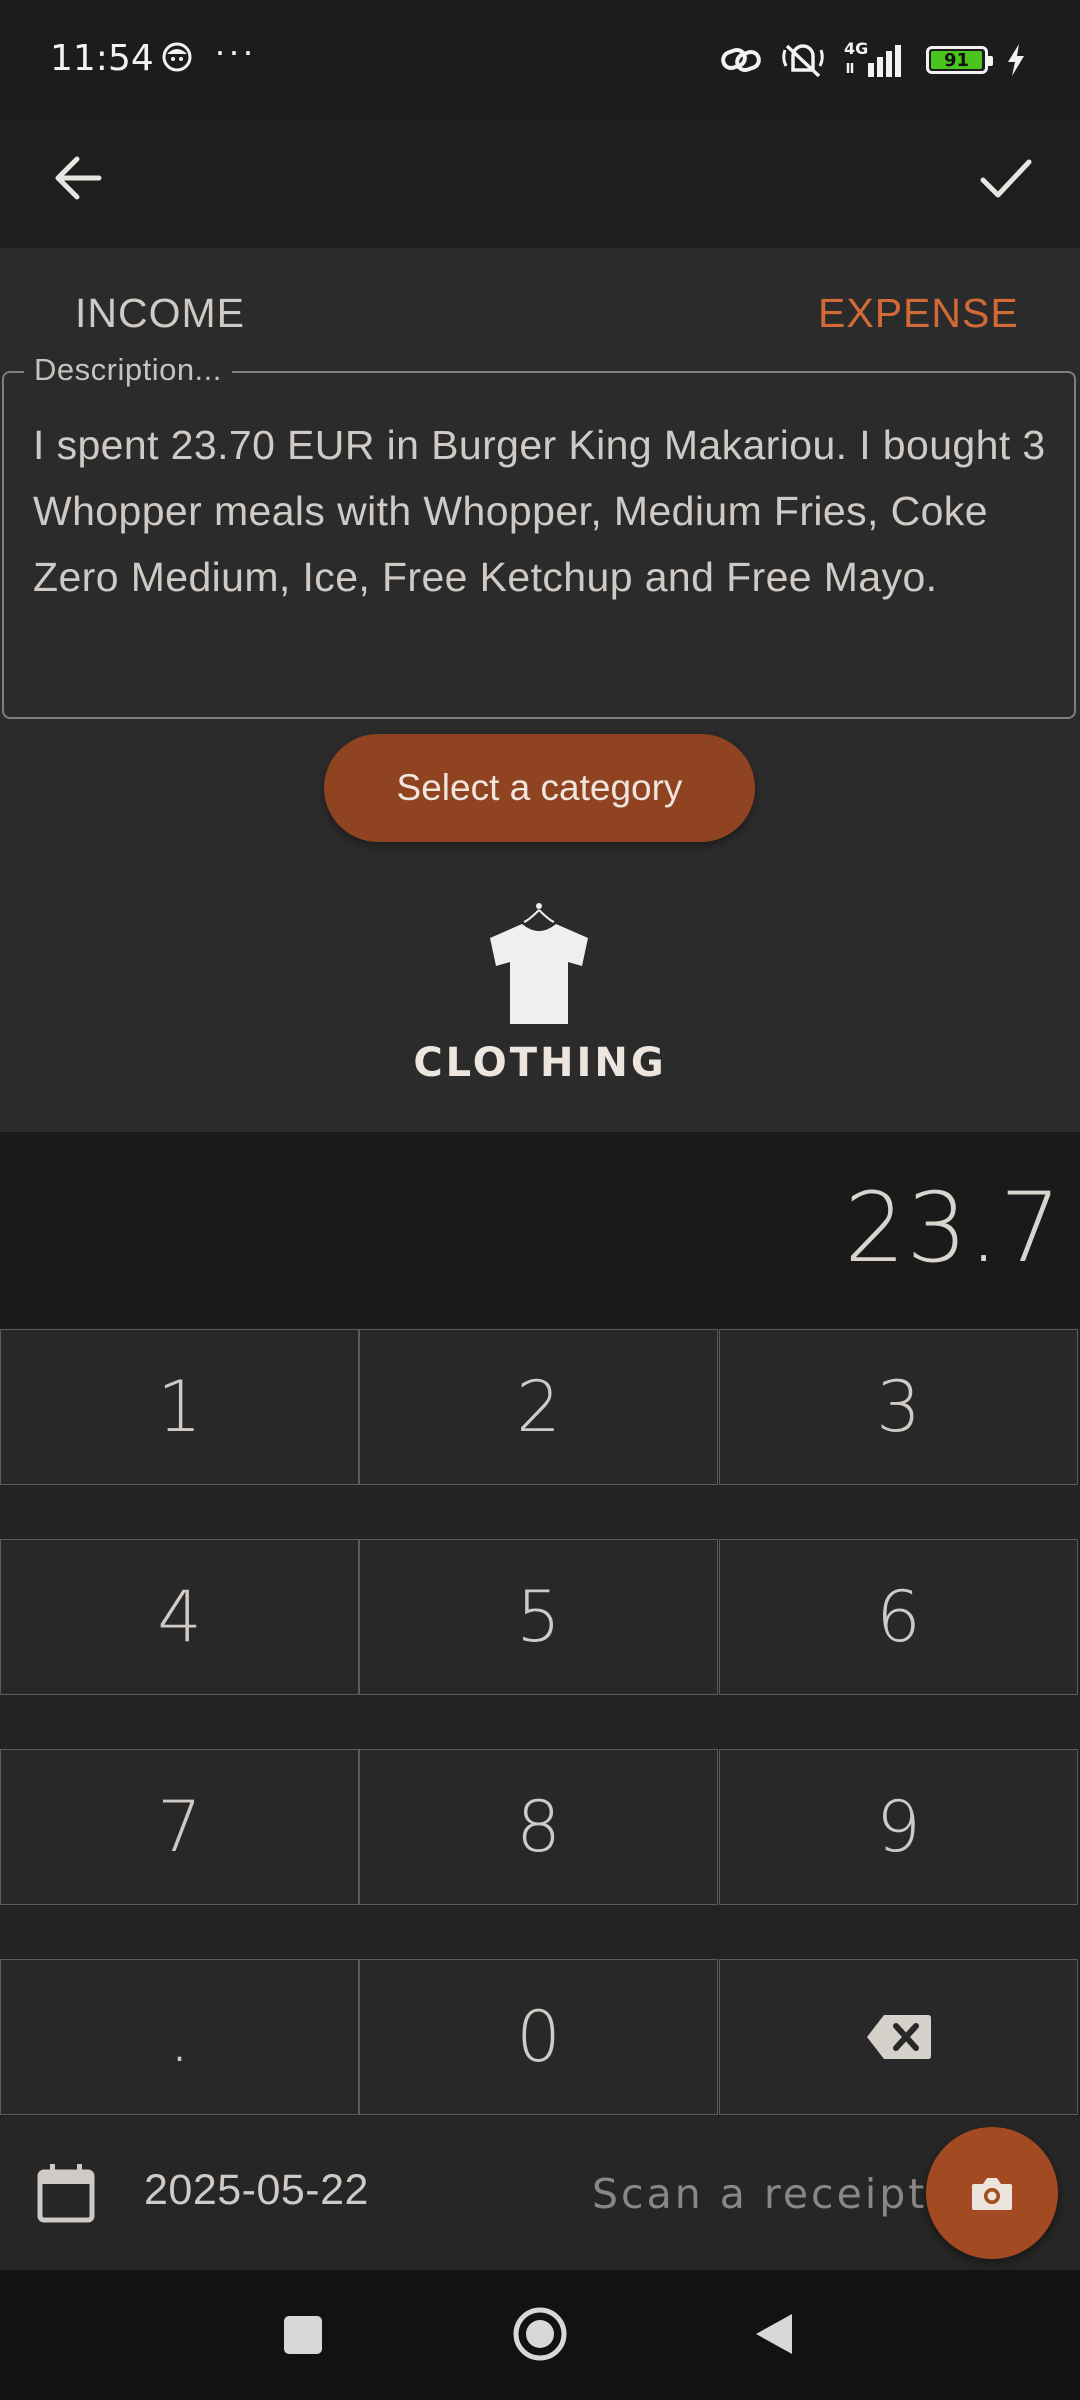 The height and width of the screenshot is (2400, 1080). What do you see at coordinates (540, 184) in the screenshot?
I see `app-bar` at bounding box center [540, 184].